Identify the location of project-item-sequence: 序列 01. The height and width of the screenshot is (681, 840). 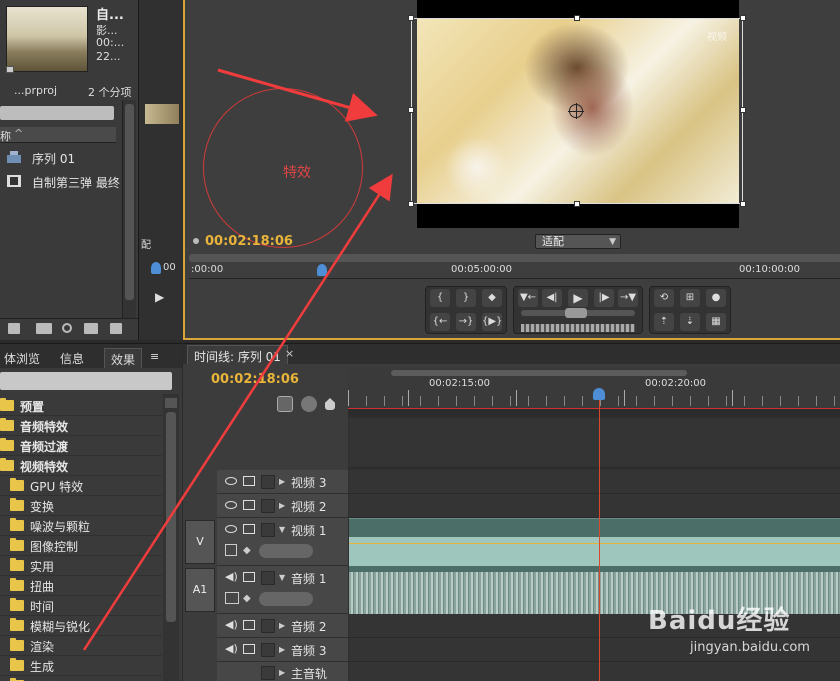
(64, 158).